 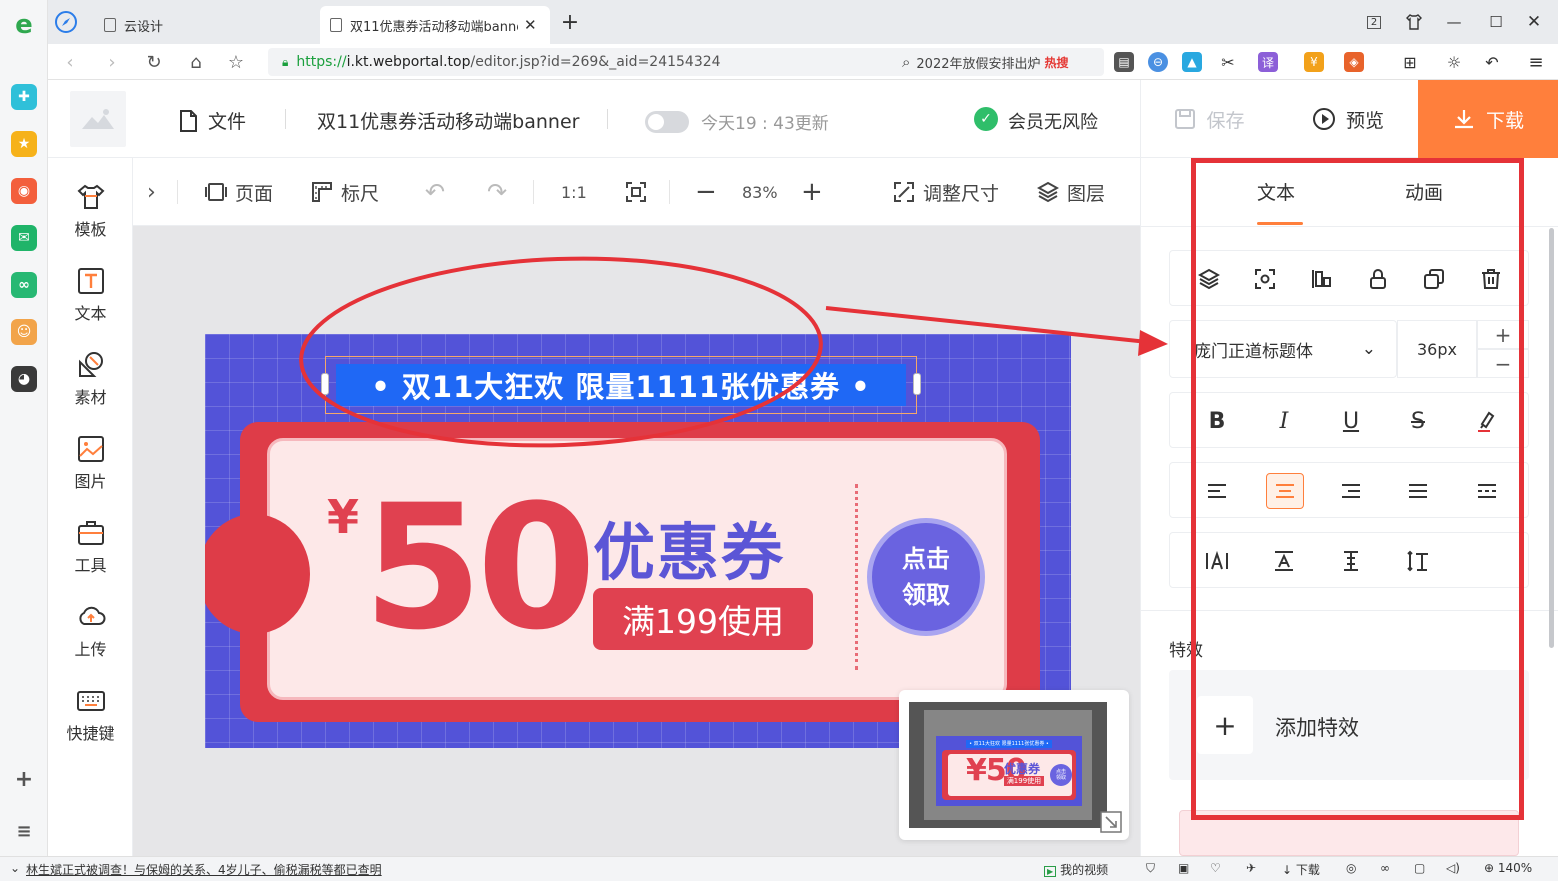 I want to click on close-window-button: ✕, so click(x=1534, y=22).